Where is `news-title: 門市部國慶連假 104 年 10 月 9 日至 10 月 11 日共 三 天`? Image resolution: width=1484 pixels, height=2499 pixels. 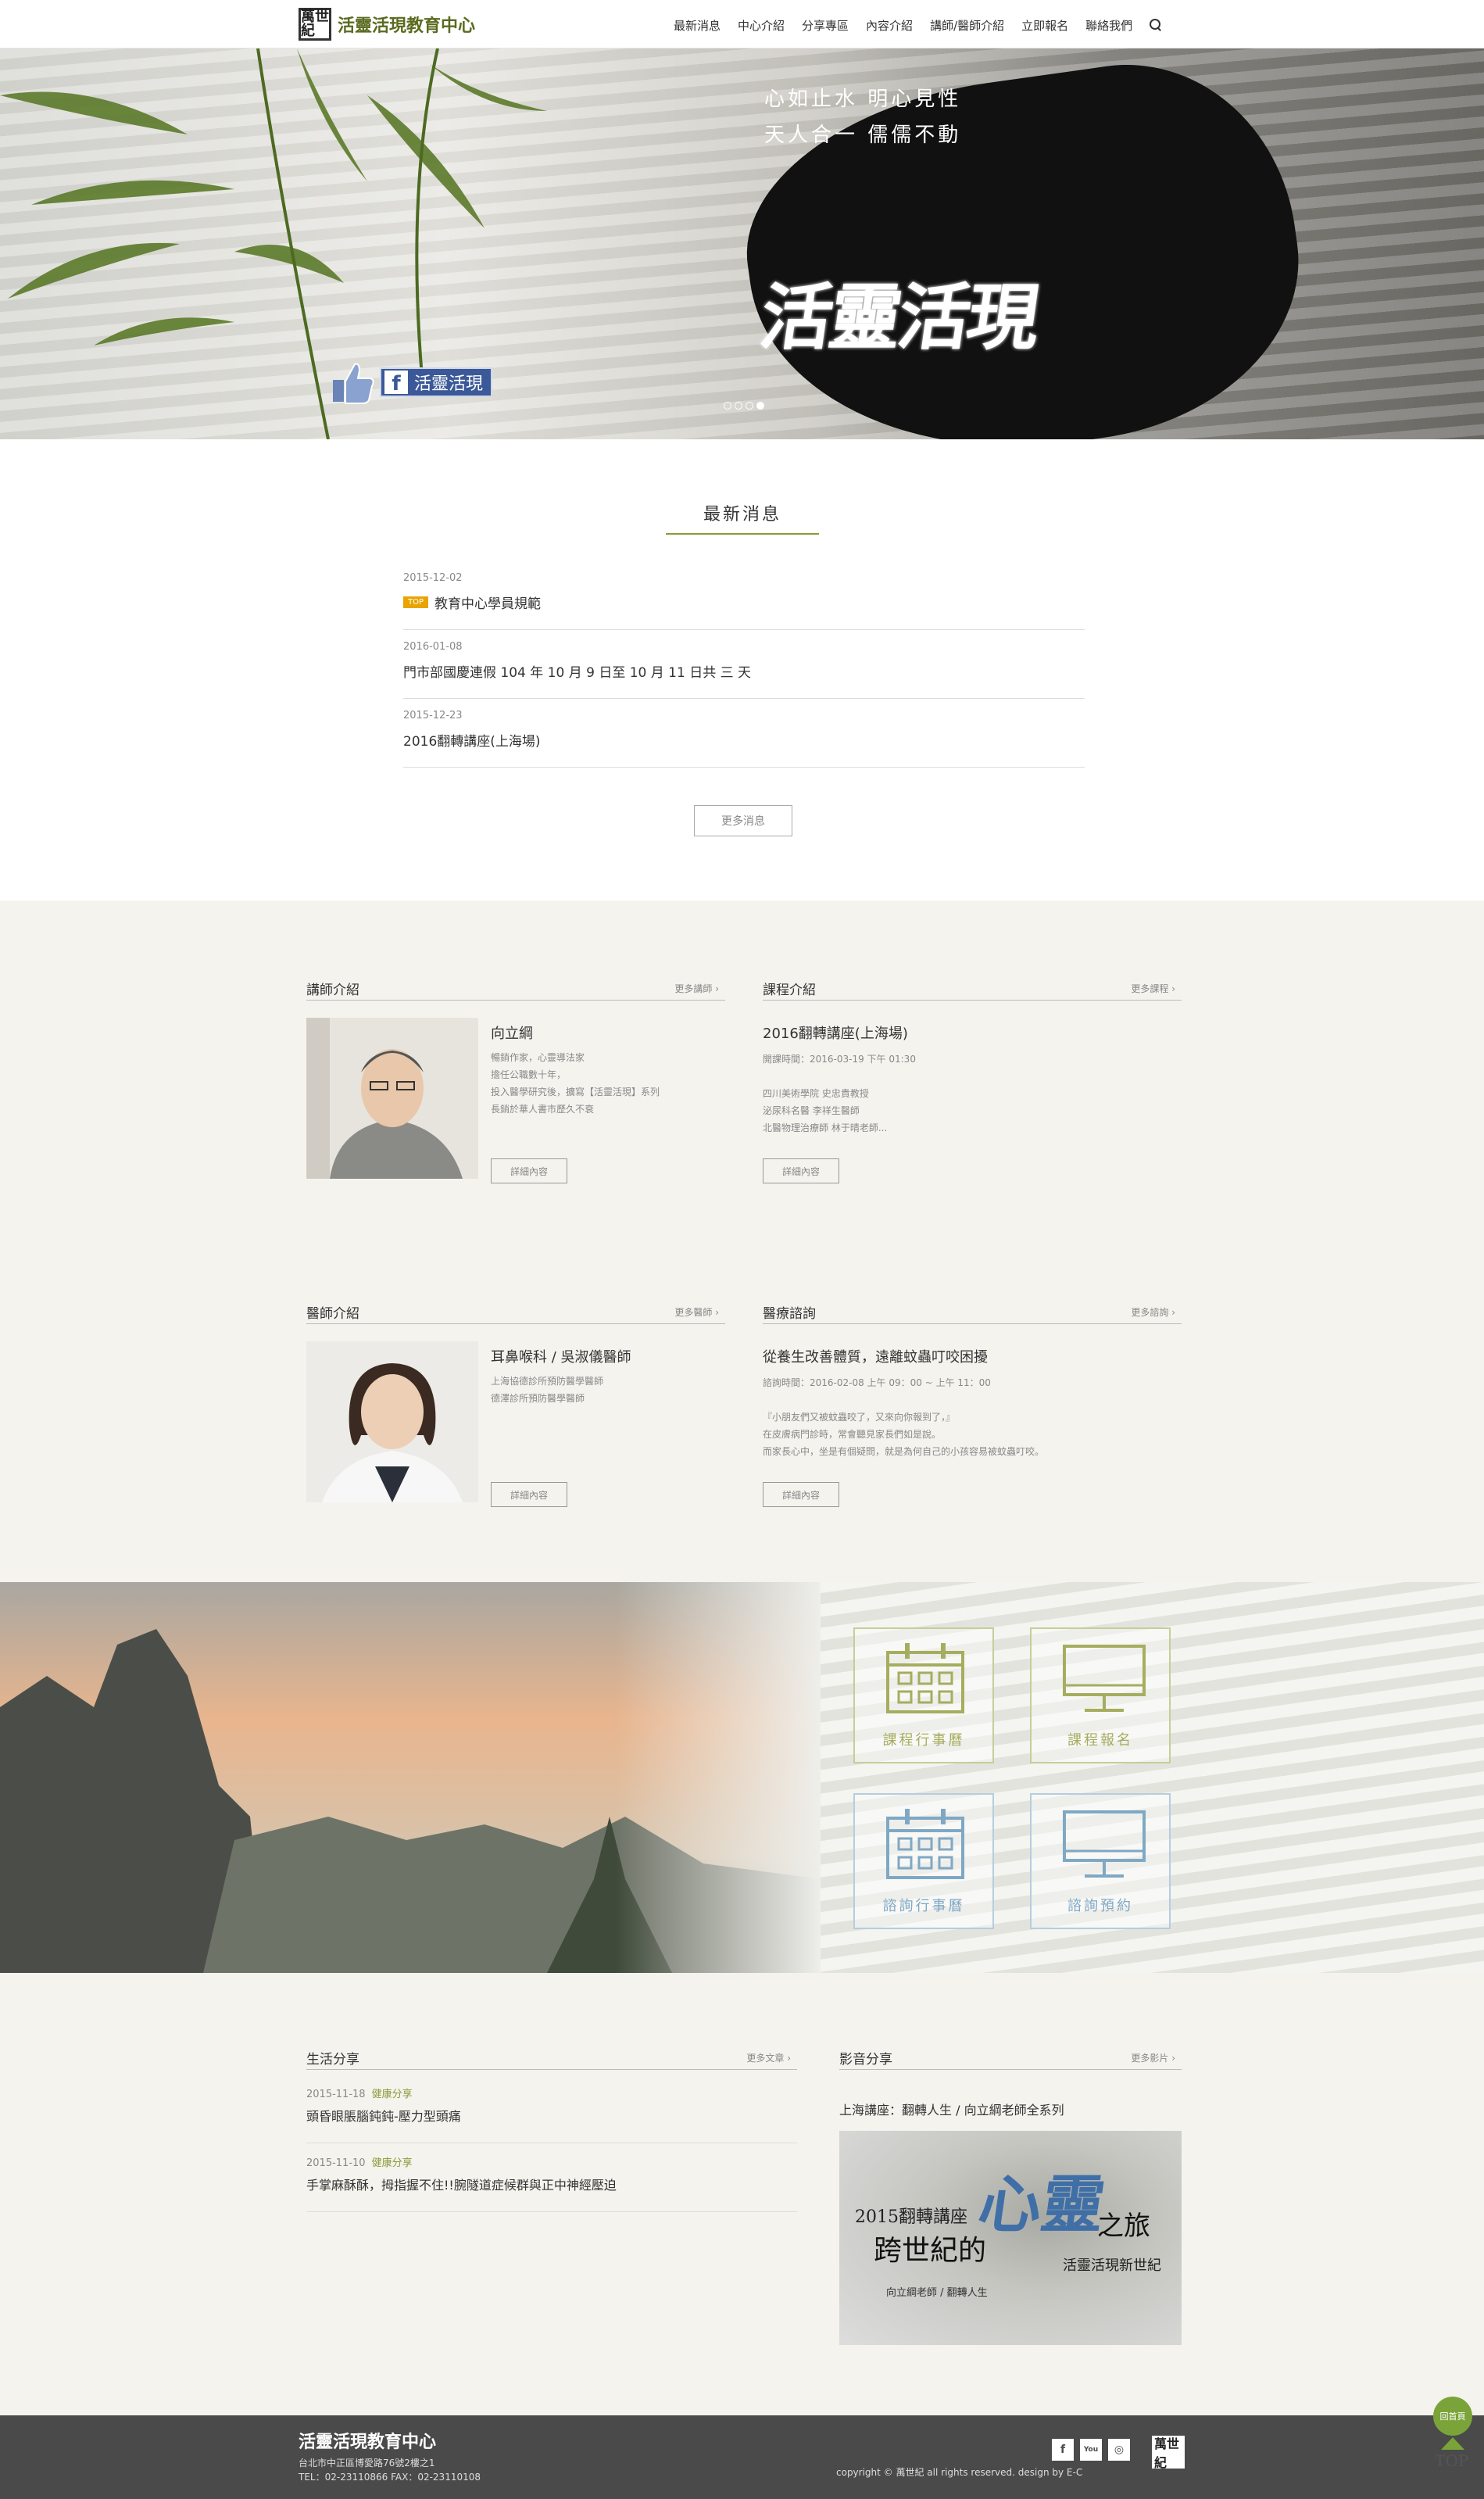 news-title: 門市部國慶連假 104 年 10 月 9 日至 10 月 11 日共 三 天 is located at coordinates (577, 671).